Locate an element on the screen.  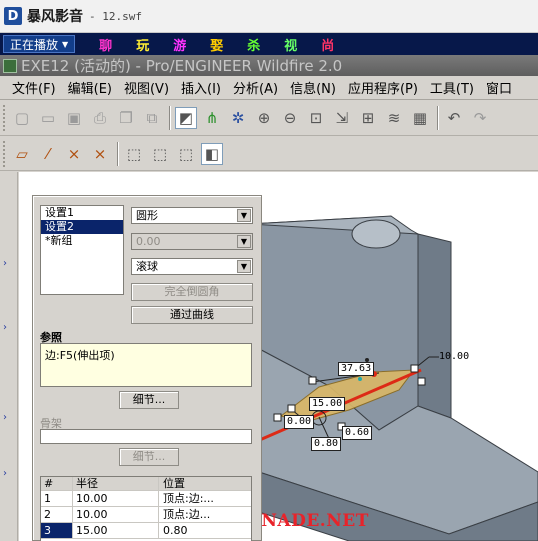
strip-link-marry: 娶 is located at coordinates (216, 44).